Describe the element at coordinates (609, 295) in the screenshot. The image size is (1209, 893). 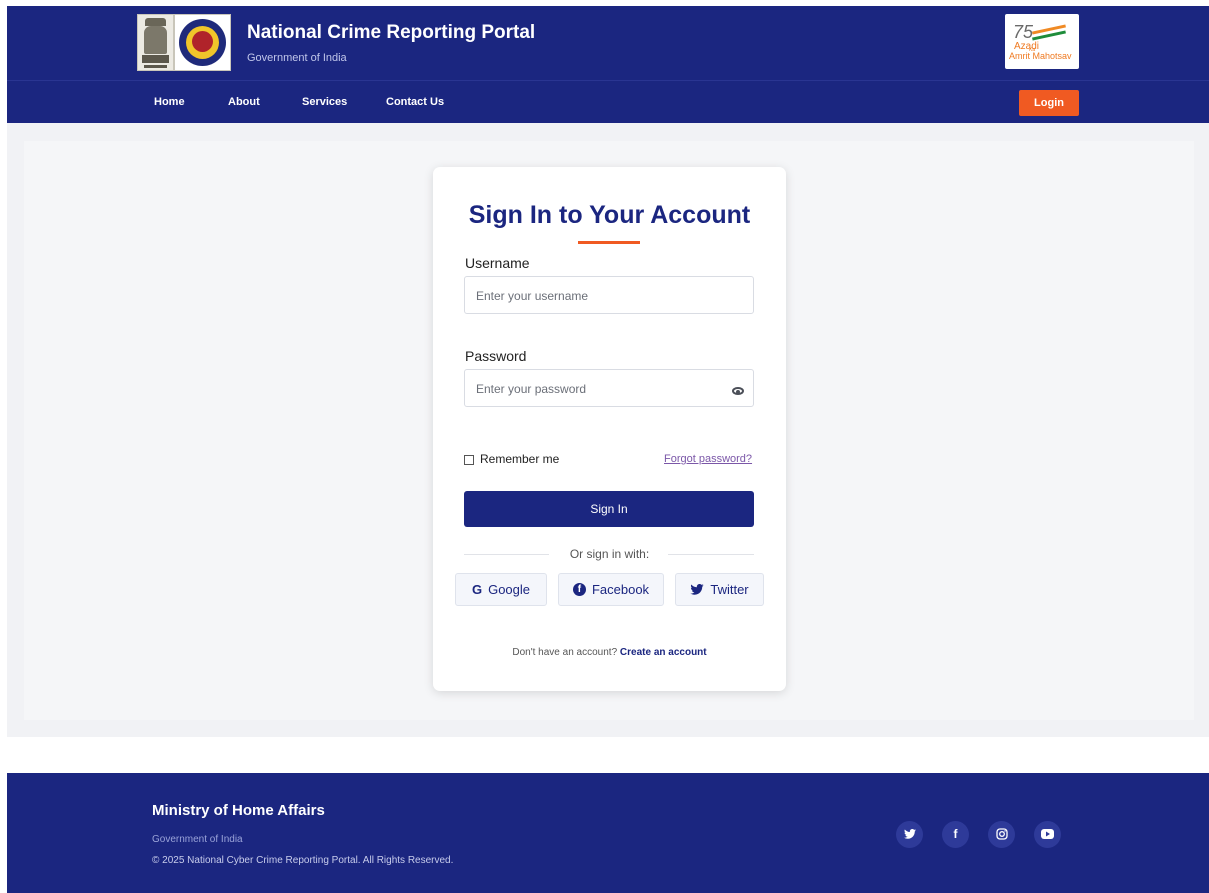
I see `username-input: Enter your username` at that location.